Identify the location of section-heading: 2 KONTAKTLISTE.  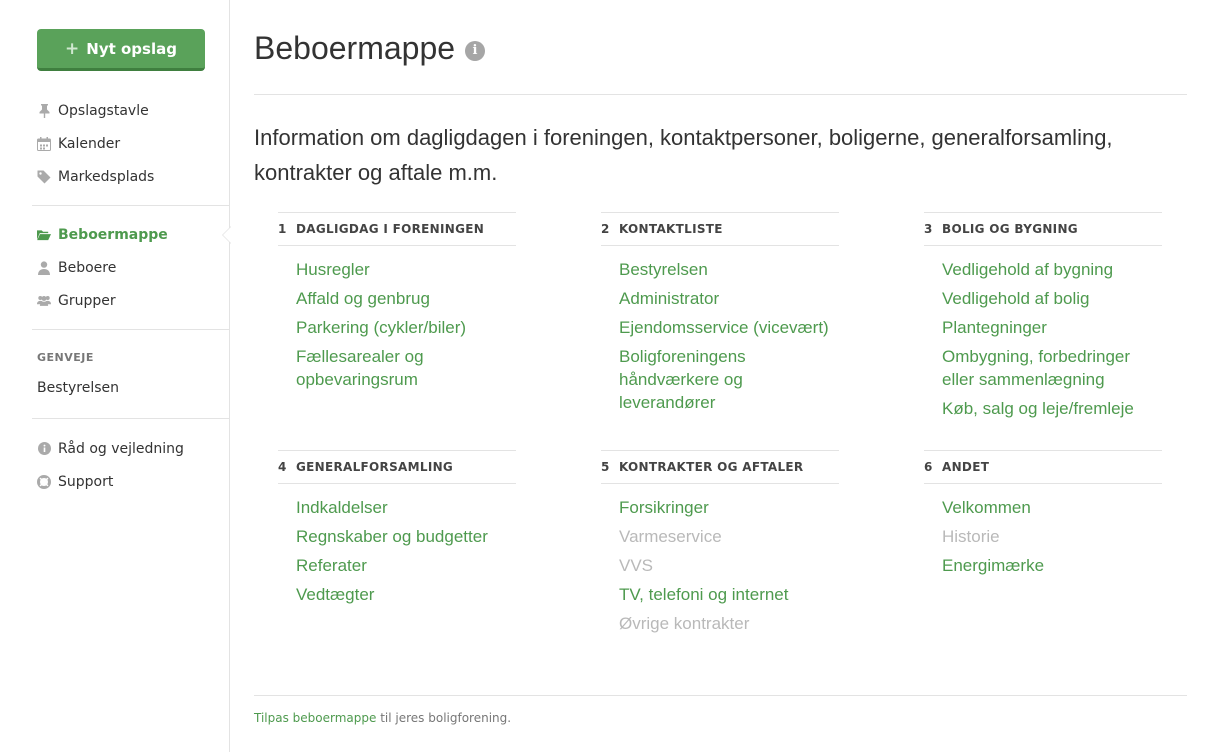
(720, 229).